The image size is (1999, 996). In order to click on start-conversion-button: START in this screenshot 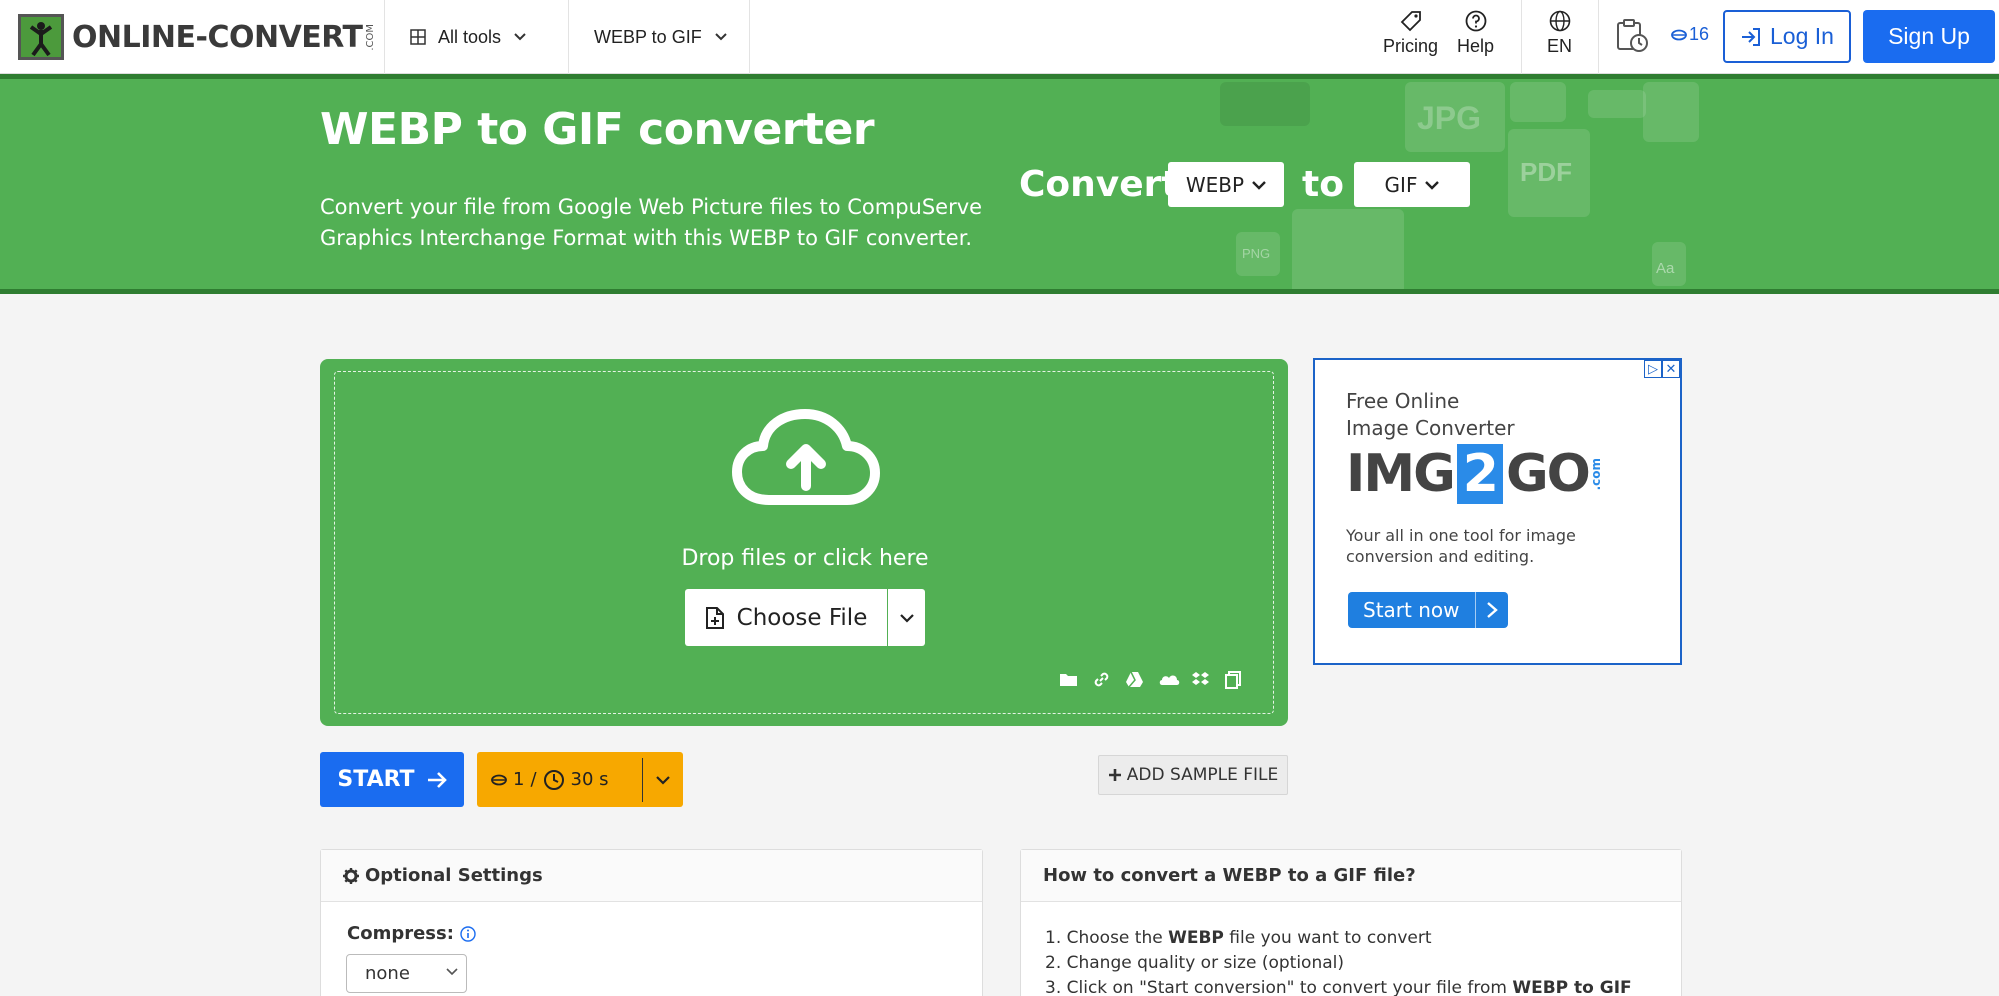, I will do `click(392, 779)`.